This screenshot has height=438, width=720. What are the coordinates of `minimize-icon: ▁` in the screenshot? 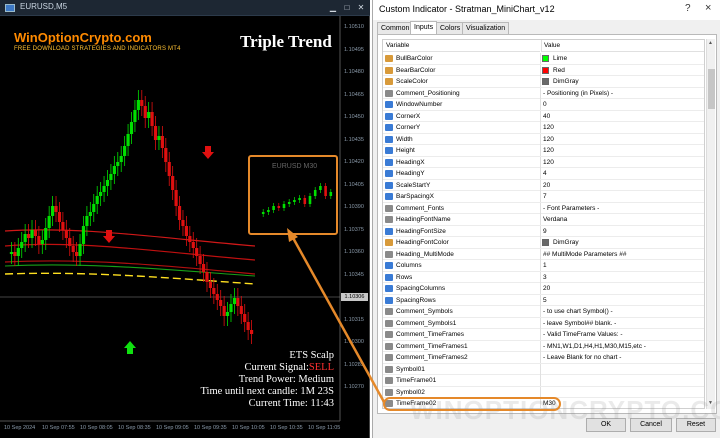 It's located at (333, 7).